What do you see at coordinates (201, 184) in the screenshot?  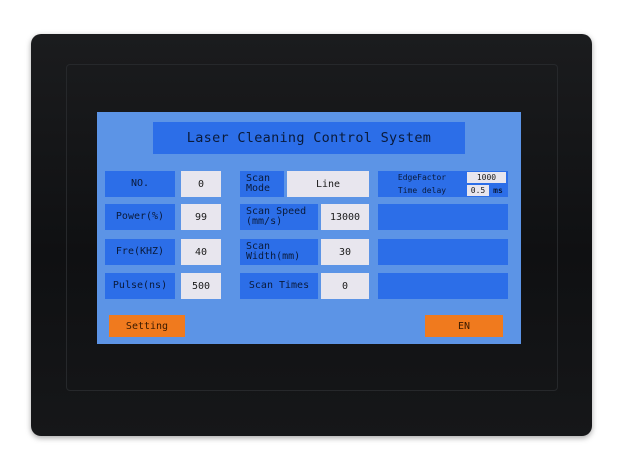 I see `no-value-field: 0` at bounding box center [201, 184].